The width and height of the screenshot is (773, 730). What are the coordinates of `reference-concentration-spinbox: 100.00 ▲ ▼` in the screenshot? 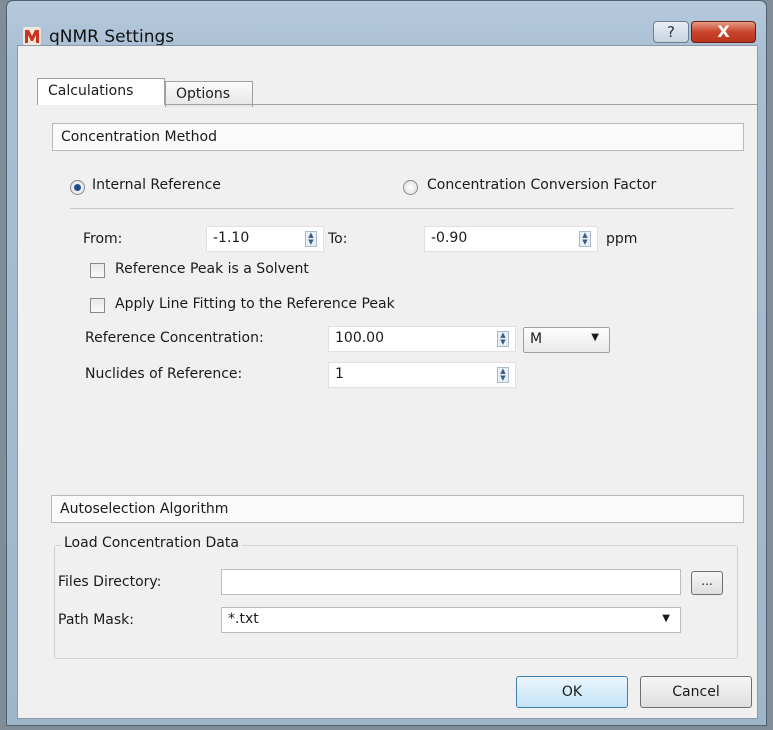 It's located at (422, 339).